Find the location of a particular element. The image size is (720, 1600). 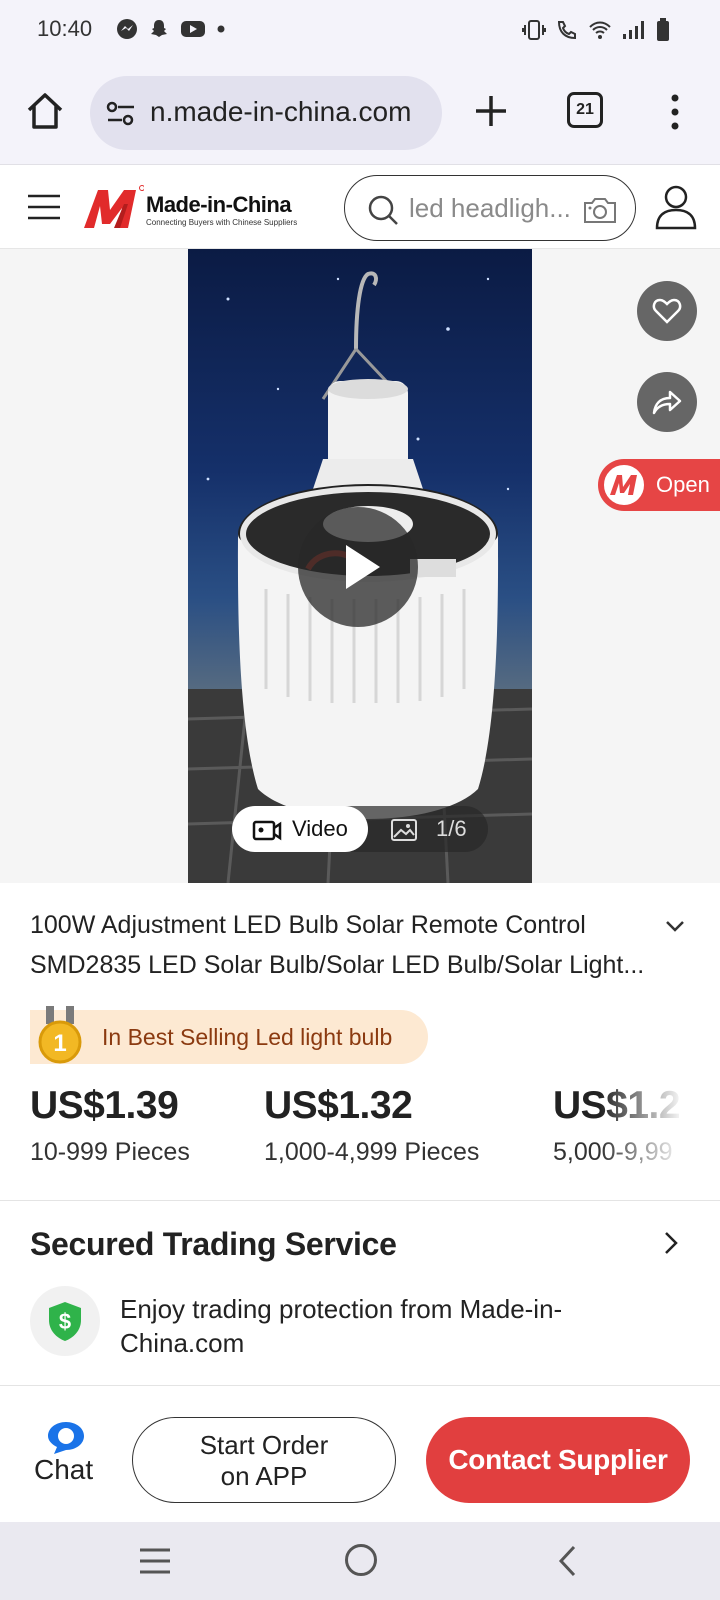

tier-quantity: 1,000-4,999 Pieces is located at coordinates (372, 1152).